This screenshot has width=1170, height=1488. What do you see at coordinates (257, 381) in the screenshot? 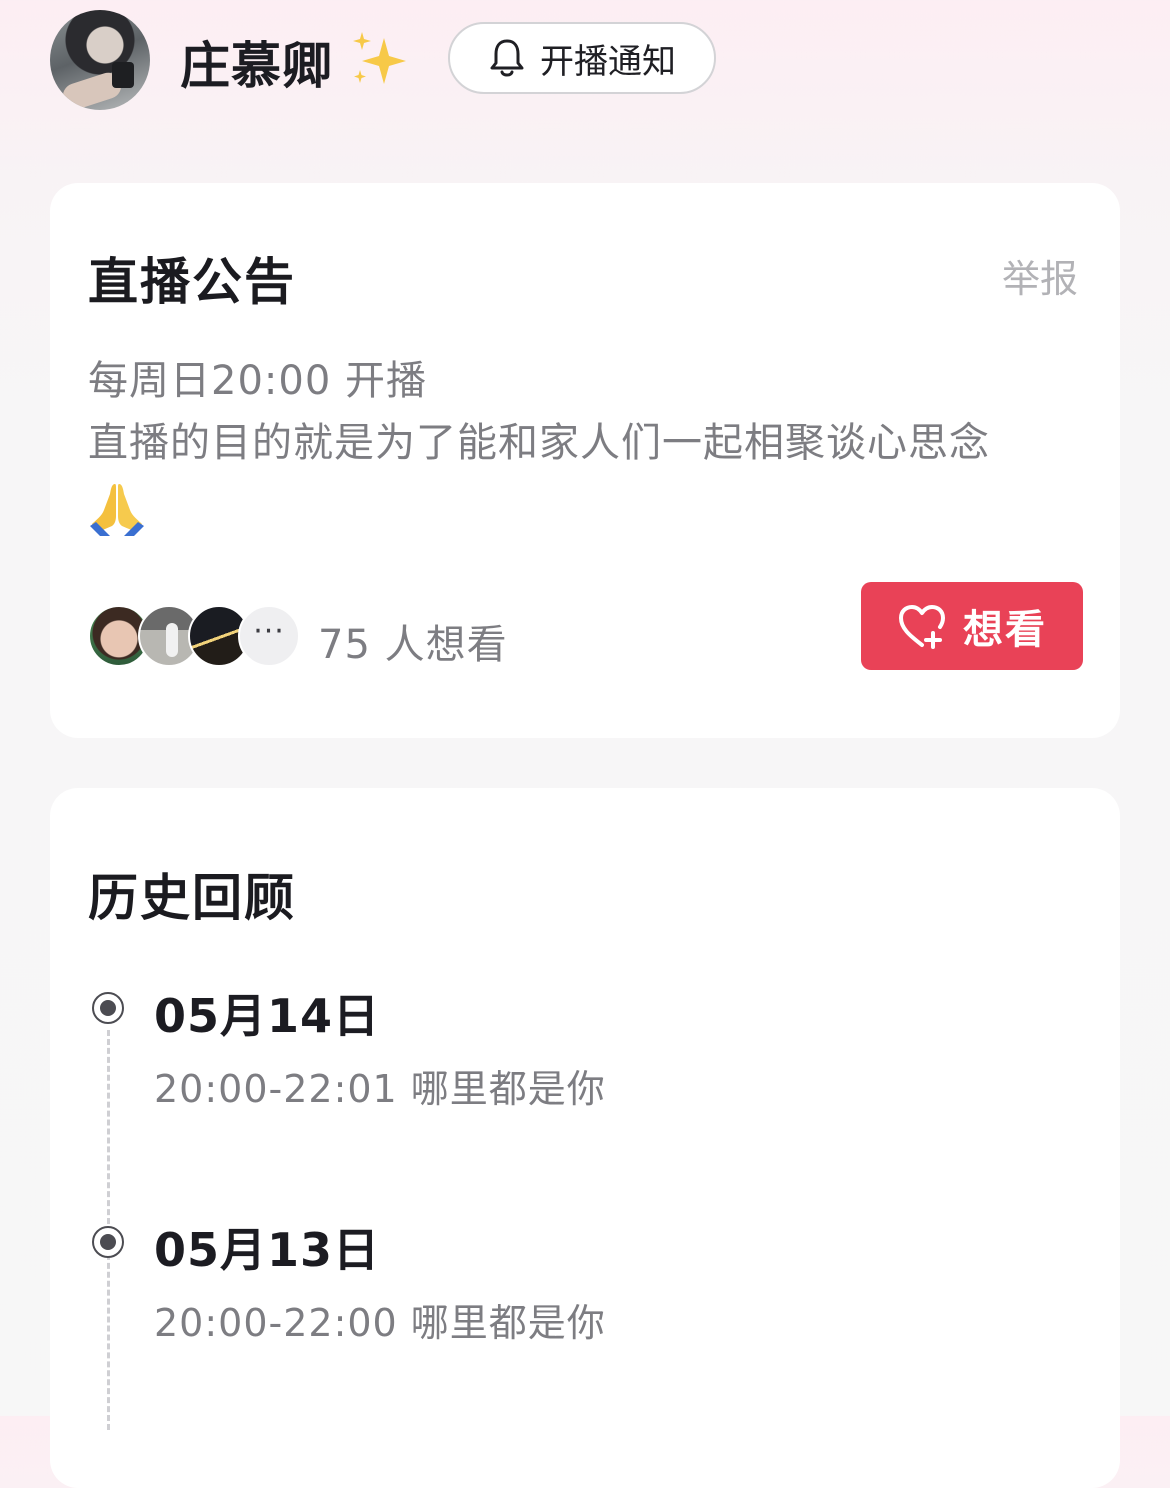
I see `notice-line-schedule: 每周日20:00 开播` at bounding box center [257, 381].